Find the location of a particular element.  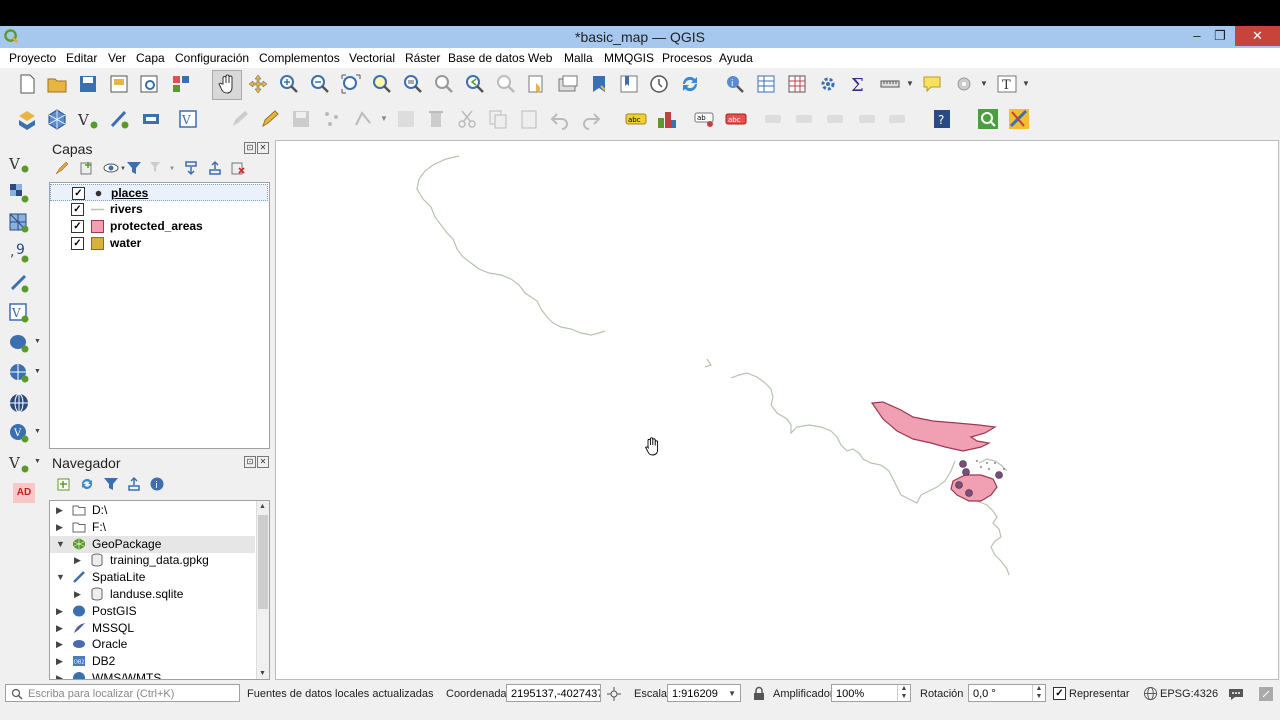

postgis-dropdown-icon: ▼ is located at coordinates (37, 341).